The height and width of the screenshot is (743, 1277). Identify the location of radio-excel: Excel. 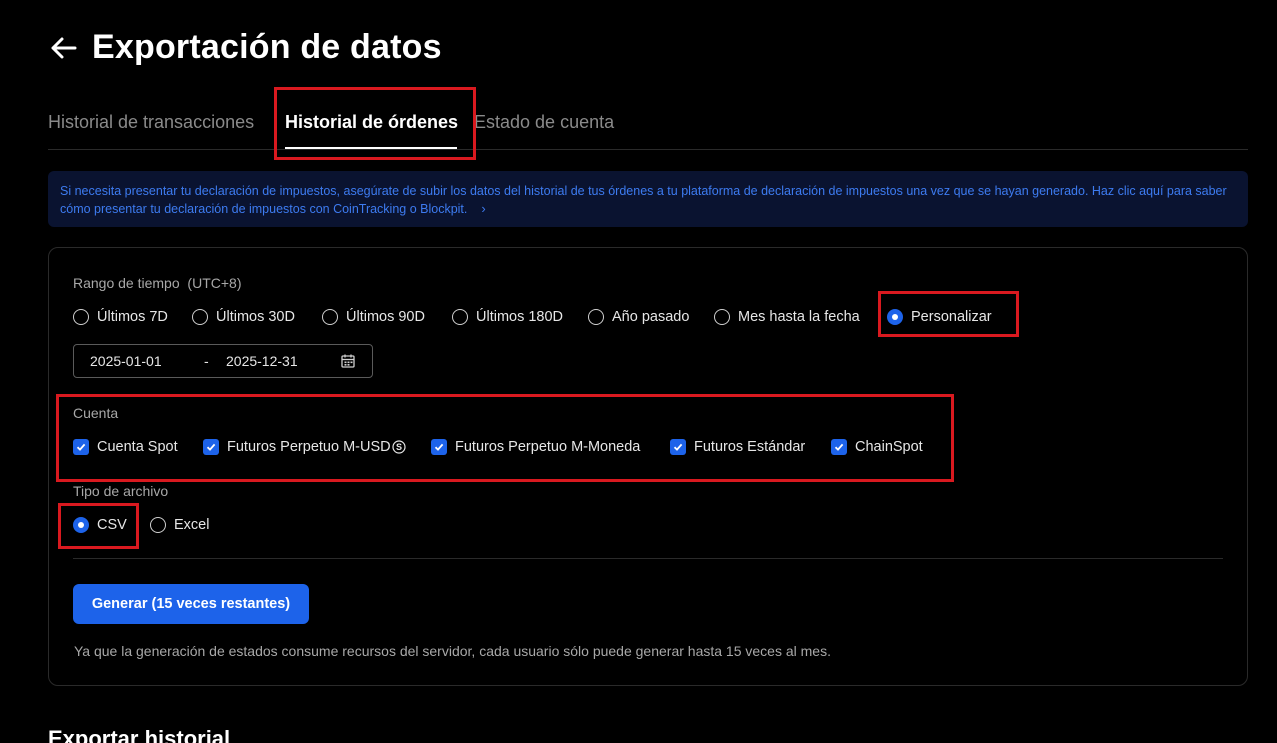
(179, 525).